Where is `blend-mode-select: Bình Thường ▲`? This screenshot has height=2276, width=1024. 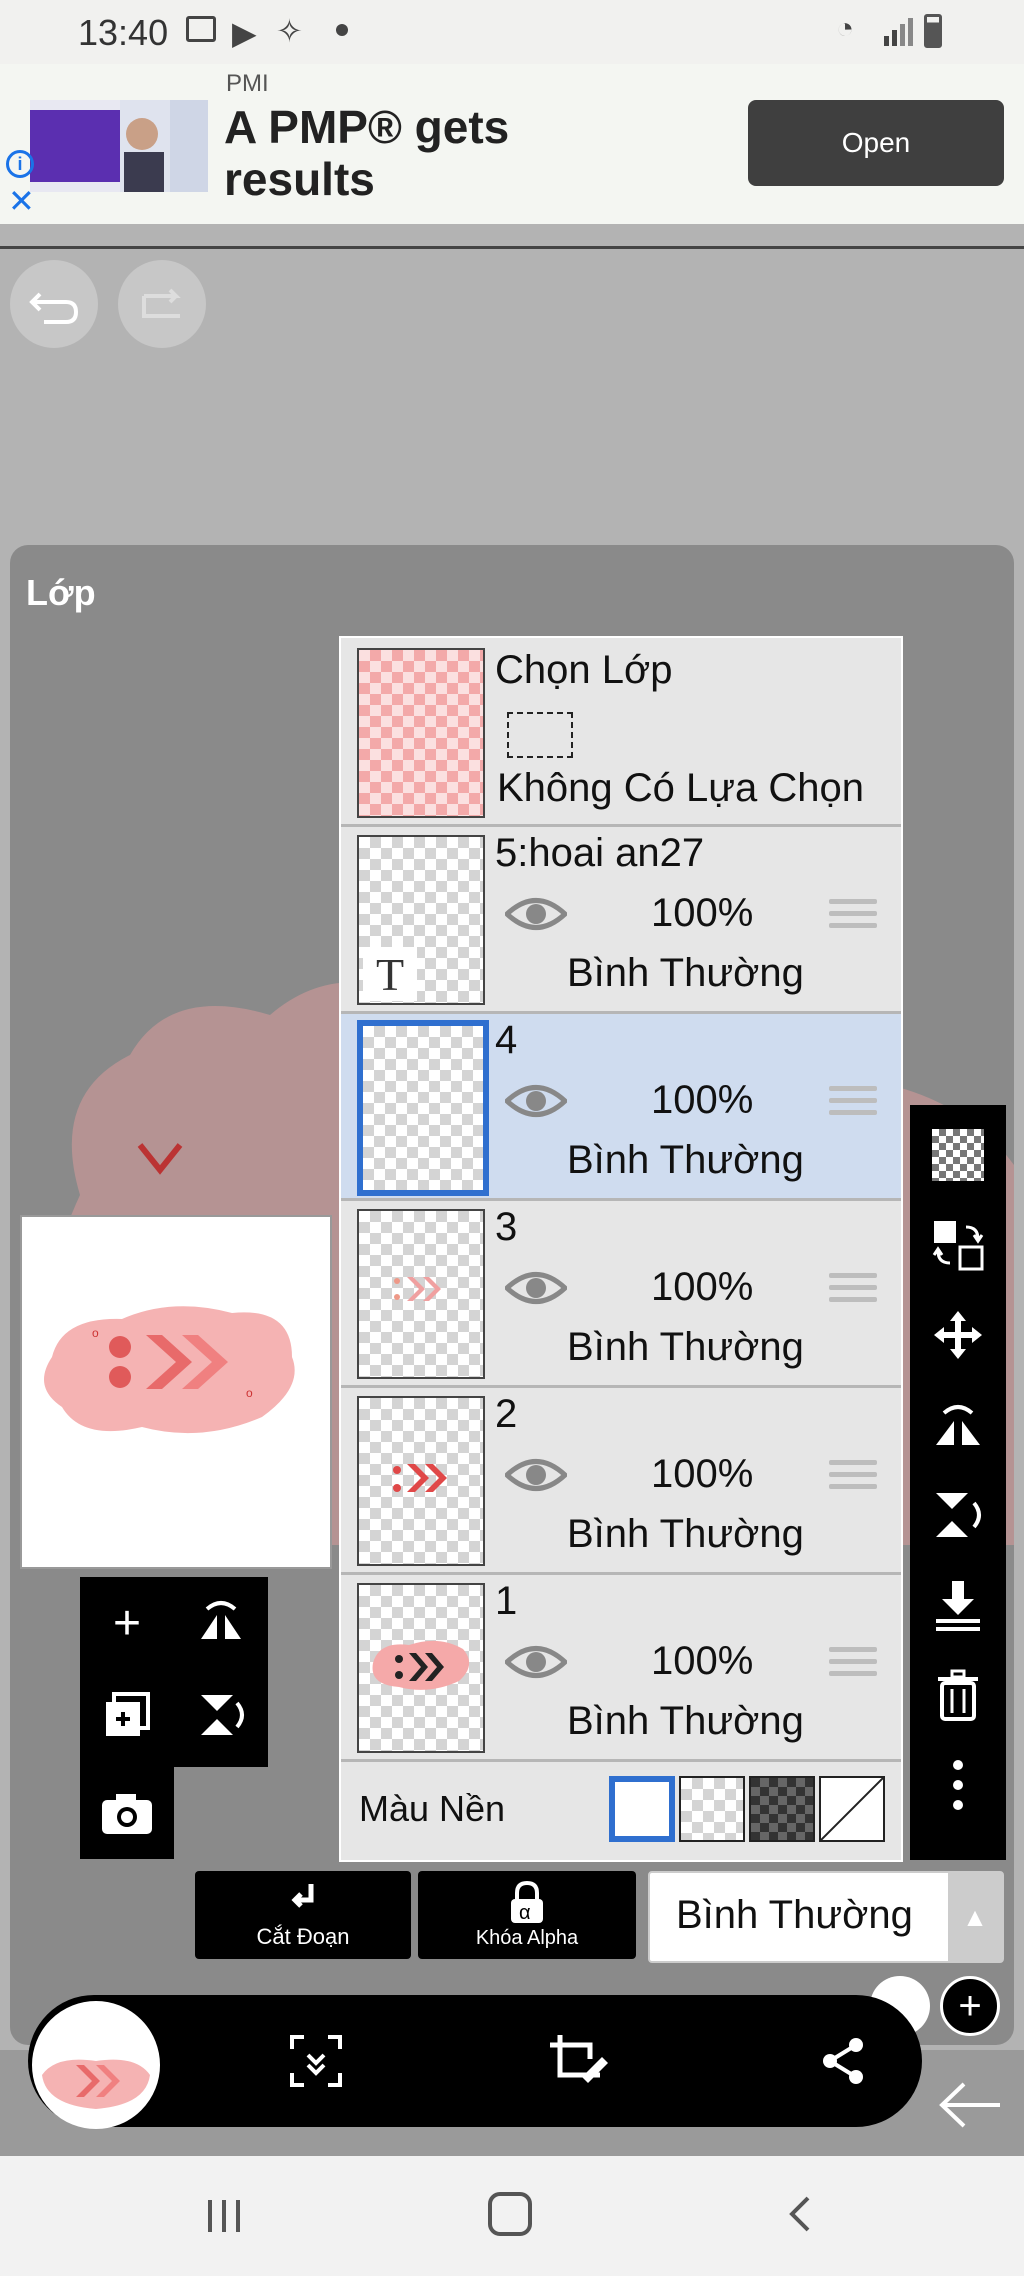
blend-mode-select: Bình Thường ▲ is located at coordinates (826, 1917).